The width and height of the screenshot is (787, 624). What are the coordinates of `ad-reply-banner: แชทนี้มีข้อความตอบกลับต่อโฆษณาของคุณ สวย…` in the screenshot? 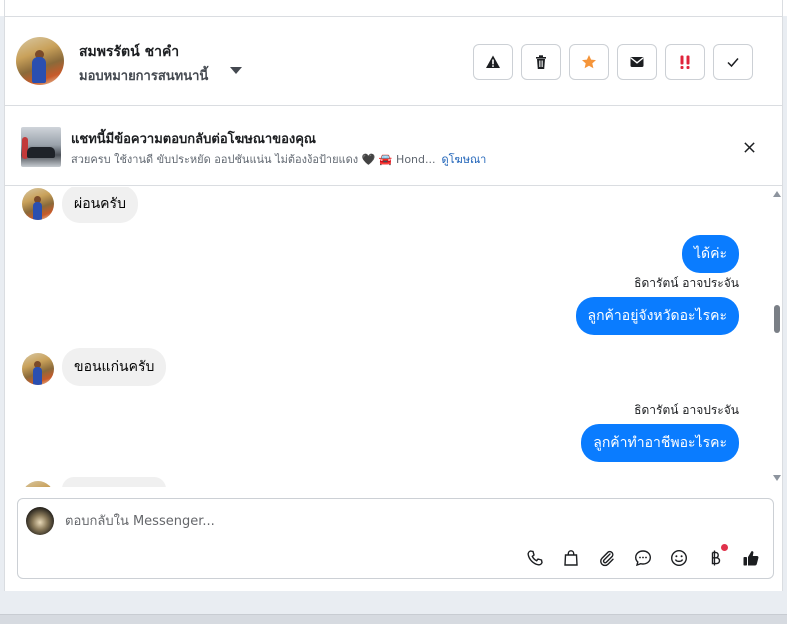 It's located at (393, 146).